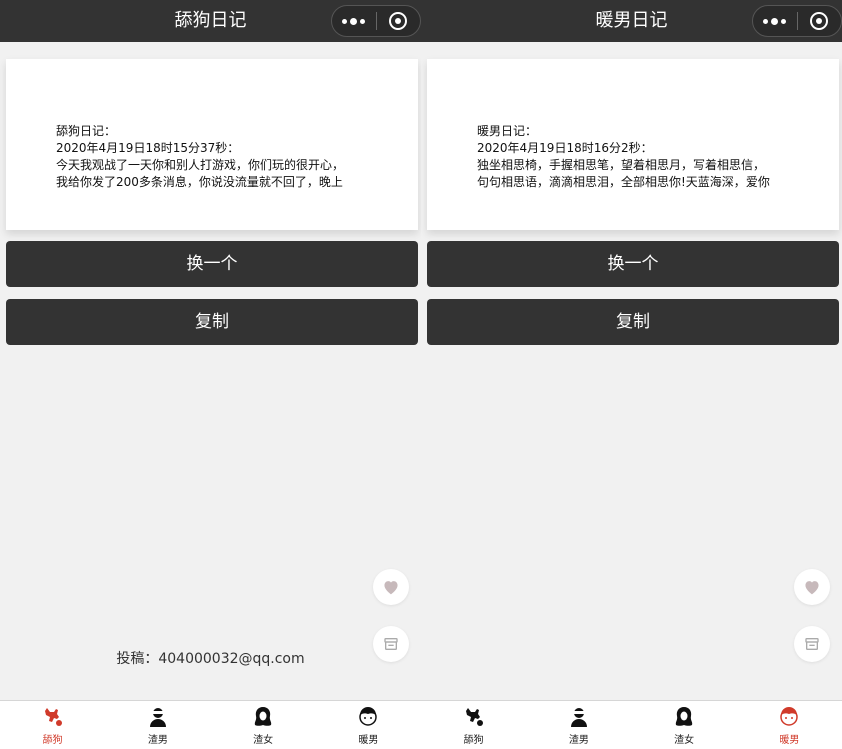 The width and height of the screenshot is (842, 749). I want to click on navigation-bar: 舔狗日记, so click(210, 21).